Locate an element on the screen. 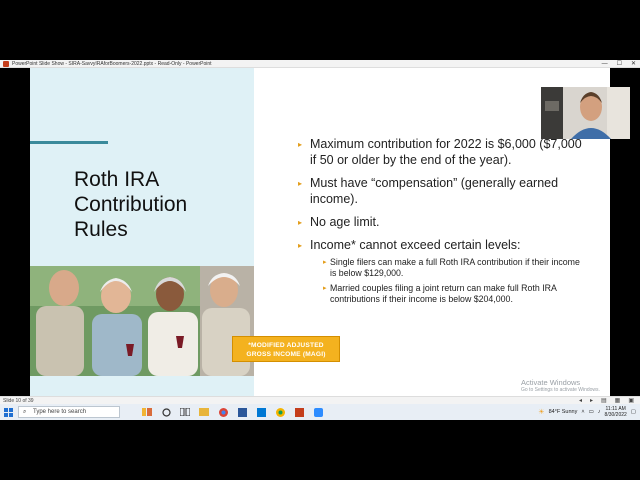 This screenshot has width=640, height=480. accent-line is located at coordinates (69, 142).